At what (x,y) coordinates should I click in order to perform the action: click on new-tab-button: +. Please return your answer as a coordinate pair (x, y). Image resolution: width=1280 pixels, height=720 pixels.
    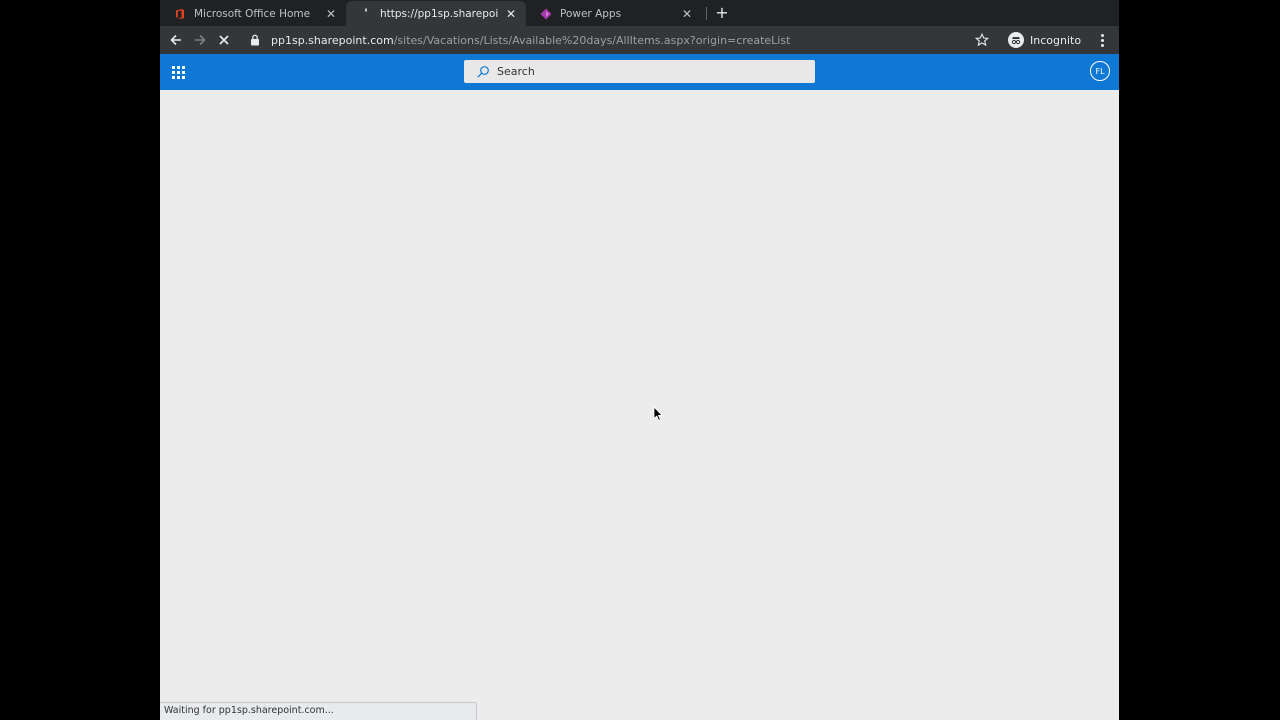
    Looking at the image, I should click on (722, 13).